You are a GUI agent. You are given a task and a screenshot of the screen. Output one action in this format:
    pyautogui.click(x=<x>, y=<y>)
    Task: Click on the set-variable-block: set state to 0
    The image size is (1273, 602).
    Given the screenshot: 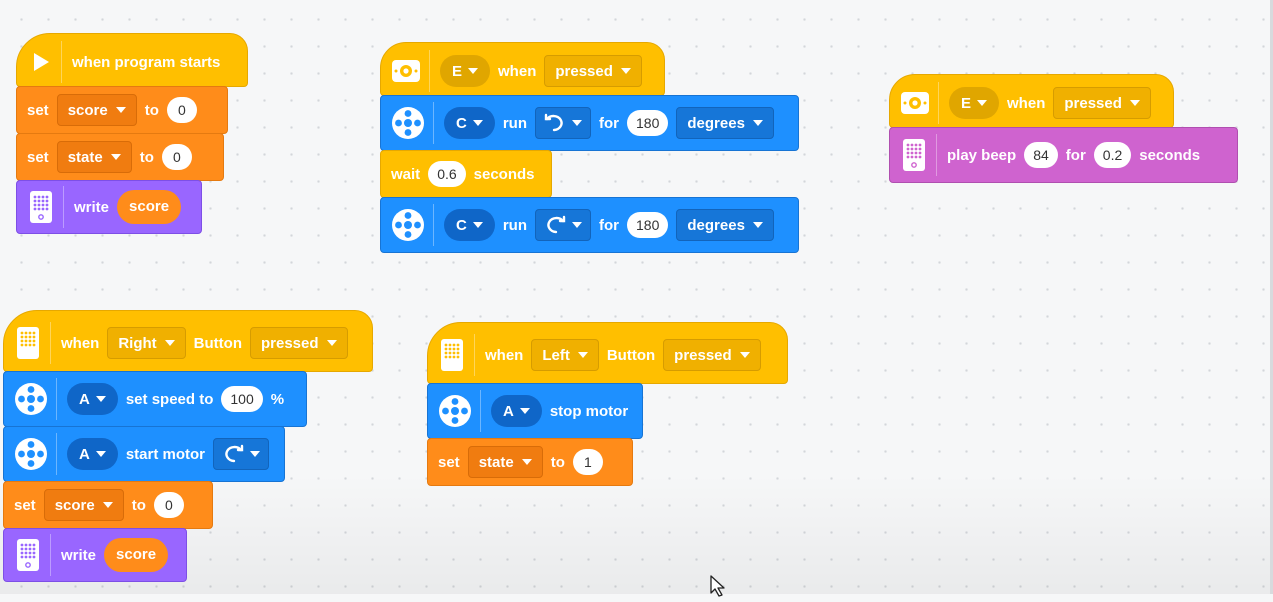 What is the action you would take?
    pyautogui.click(x=120, y=157)
    